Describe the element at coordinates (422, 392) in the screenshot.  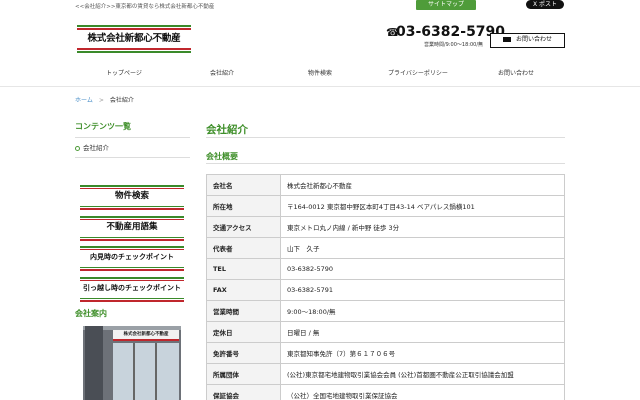
I see `row-value: （公社）全国宅地建物取引業保証協会` at that location.